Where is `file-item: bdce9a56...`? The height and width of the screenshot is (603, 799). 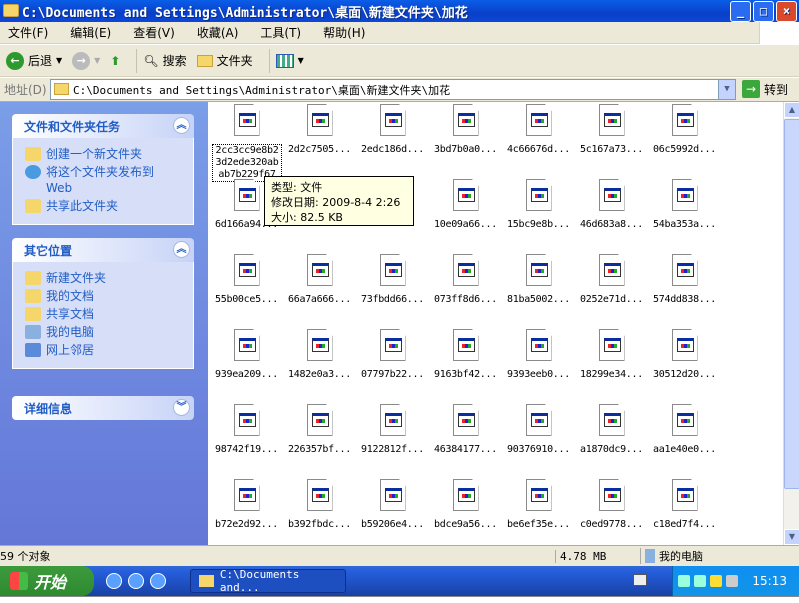 file-item: bdce9a56... is located at coordinates (465, 504).